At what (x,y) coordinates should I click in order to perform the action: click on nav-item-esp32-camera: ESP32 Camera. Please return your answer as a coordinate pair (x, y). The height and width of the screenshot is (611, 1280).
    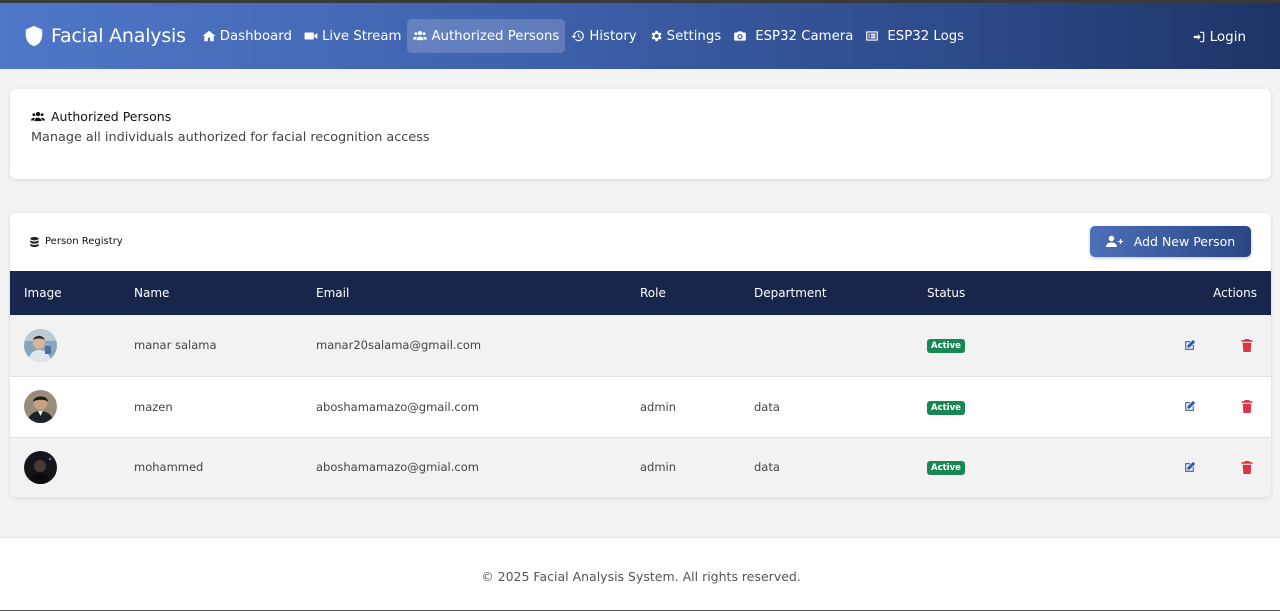
    Looking at the image, I should click on (793, 36).